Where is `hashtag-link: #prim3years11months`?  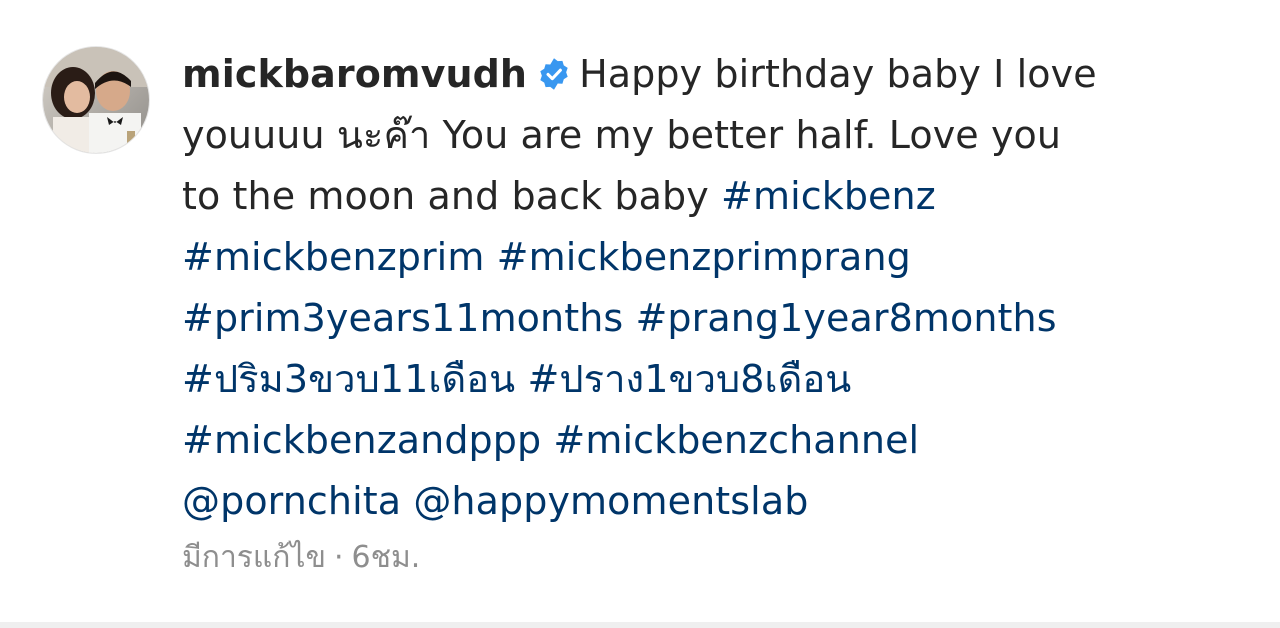
hashtag-link: #prim3years11months is located at coordinates (402, 318).